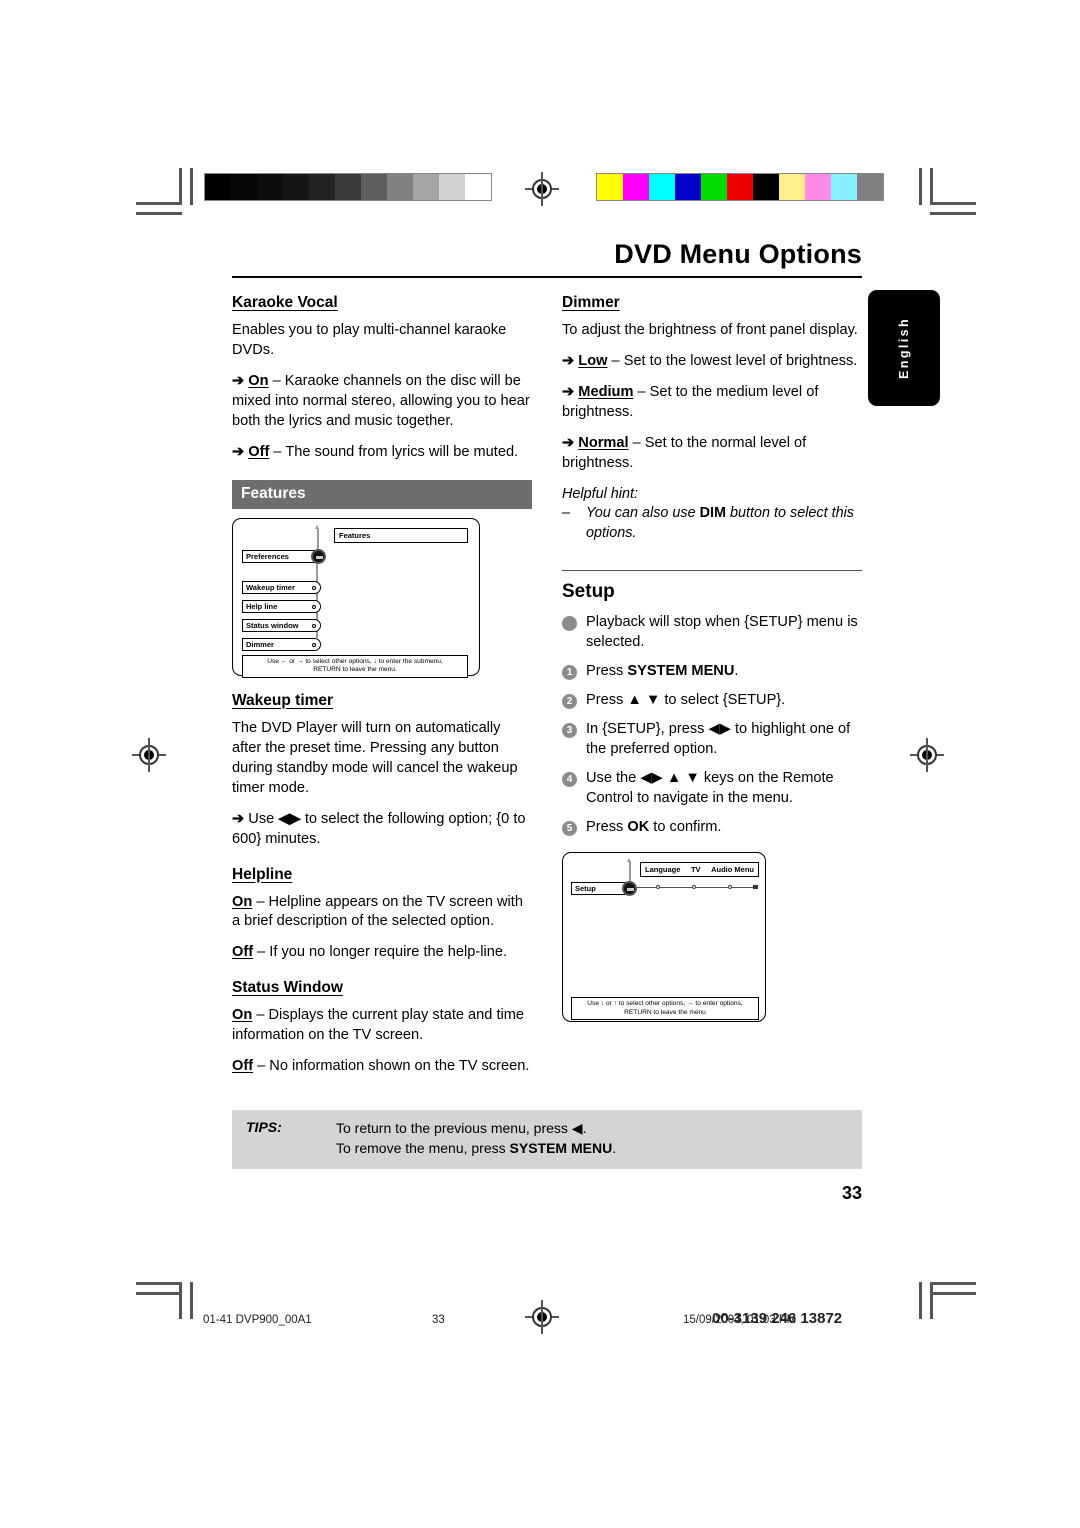  Describe the element at coordinates (670, 777) in the screenshot. I see `dpad-all-icon: ◀▶ ▲ ▼` at that location.